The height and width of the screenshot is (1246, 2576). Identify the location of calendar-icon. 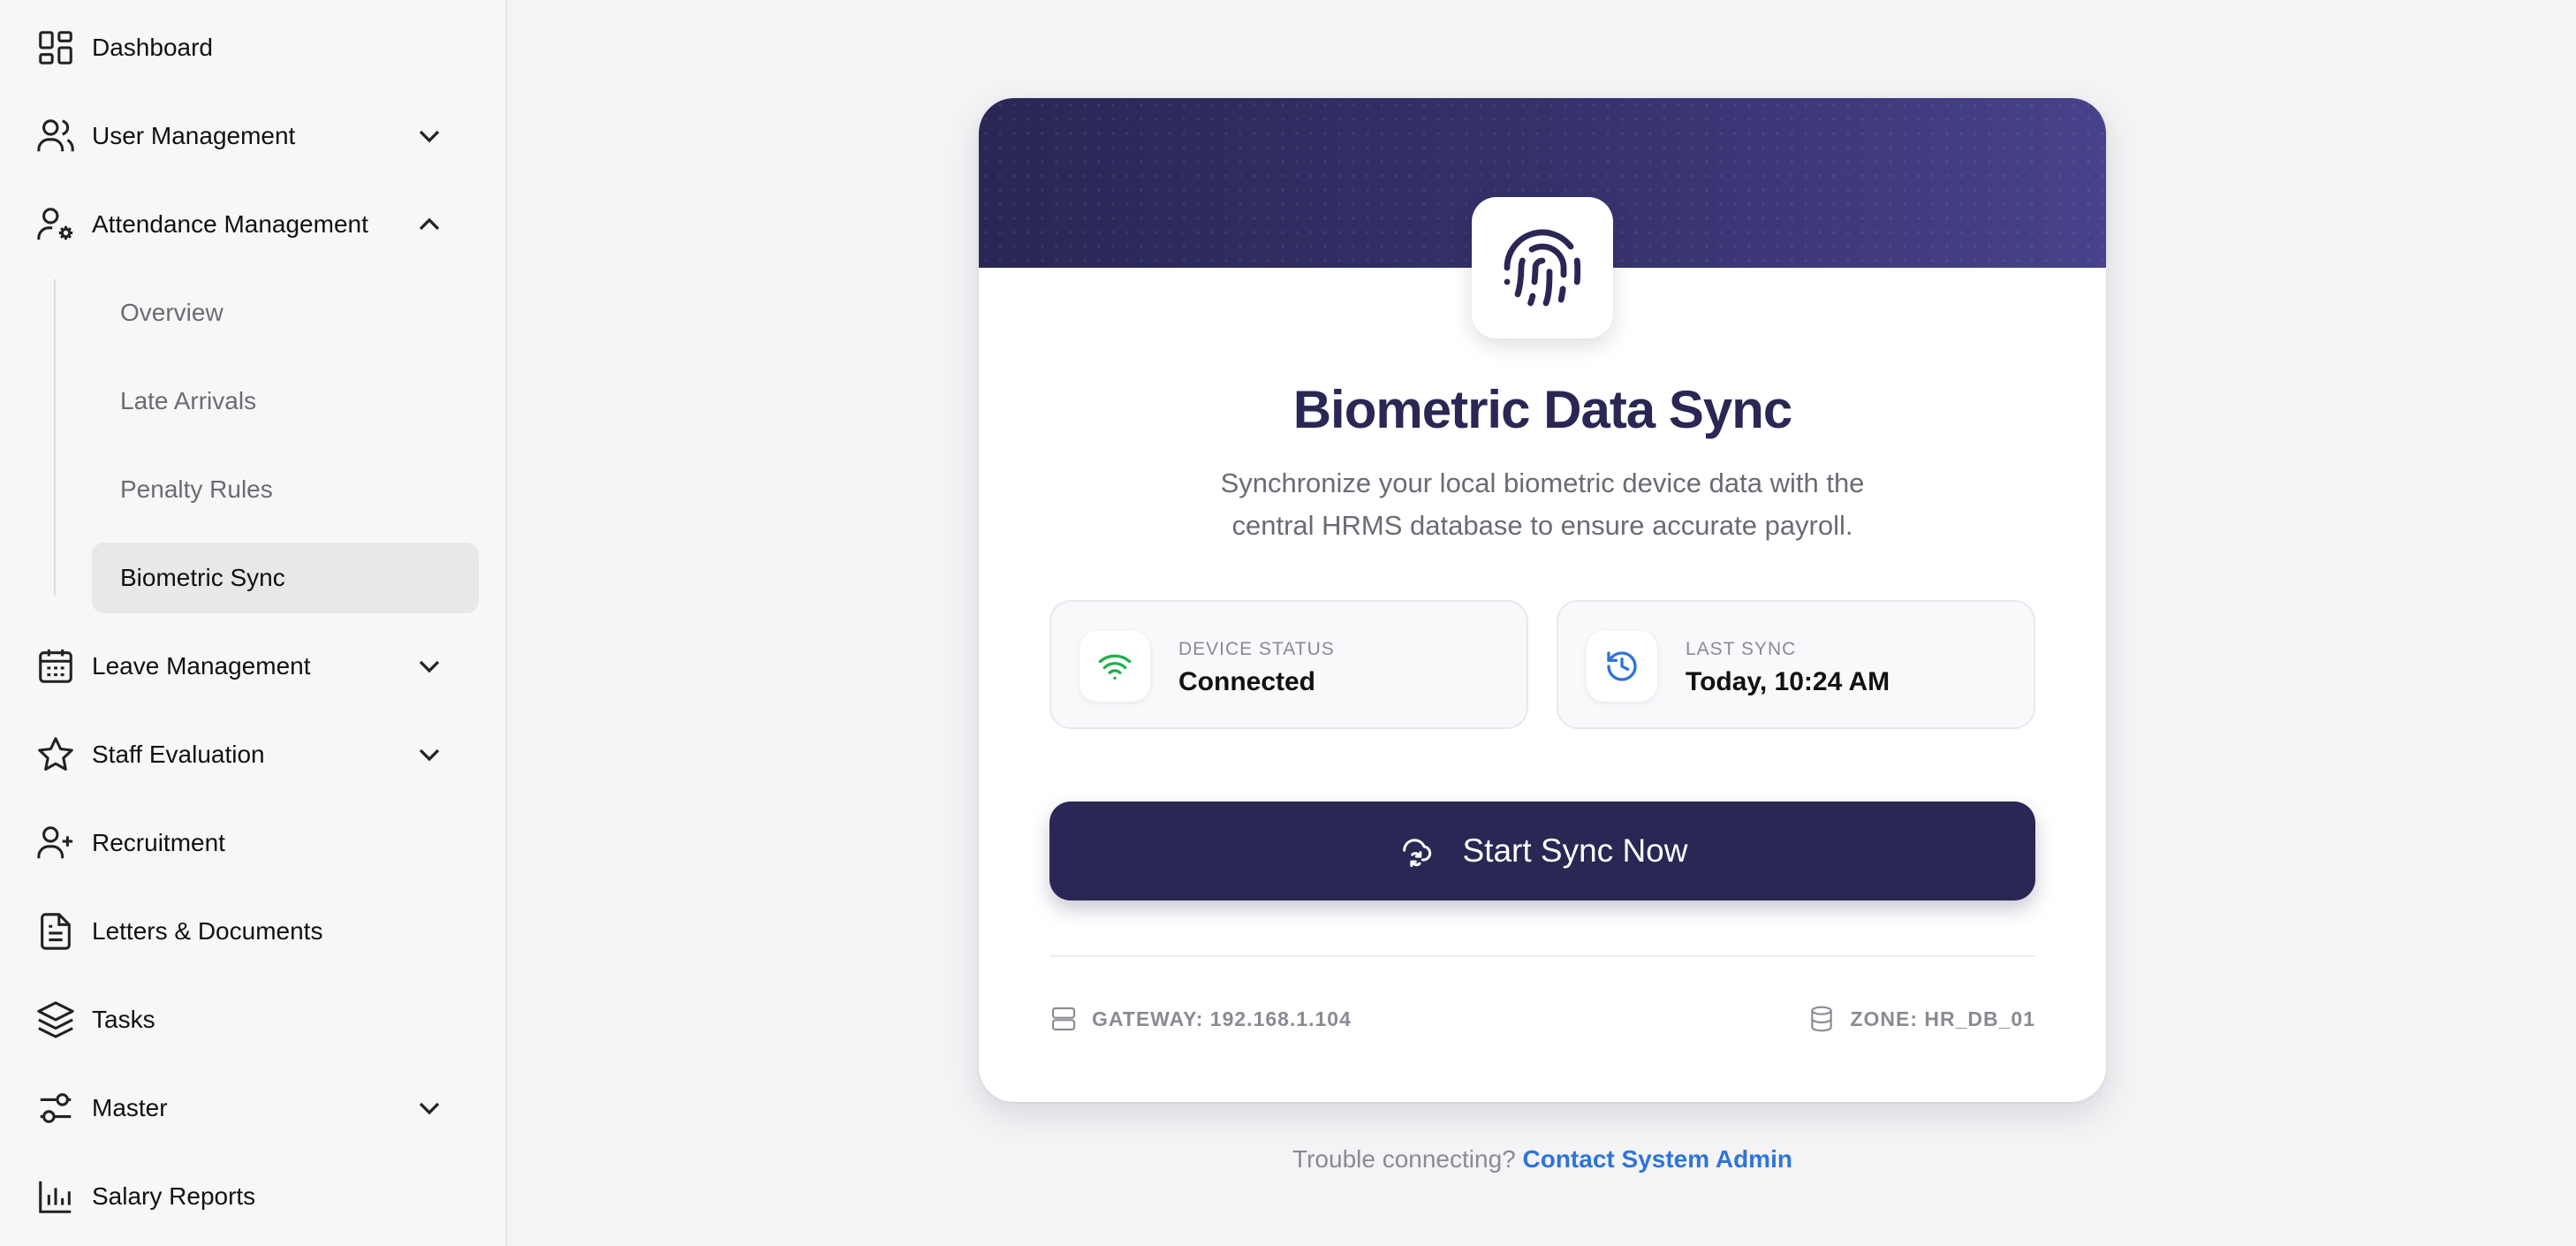
(56, 666).